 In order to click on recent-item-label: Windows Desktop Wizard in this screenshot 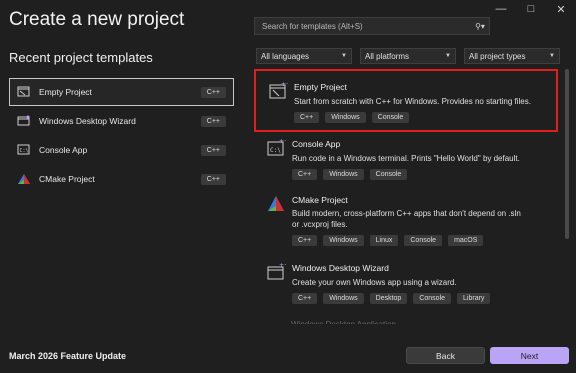, I will do `click(87, 121)`.